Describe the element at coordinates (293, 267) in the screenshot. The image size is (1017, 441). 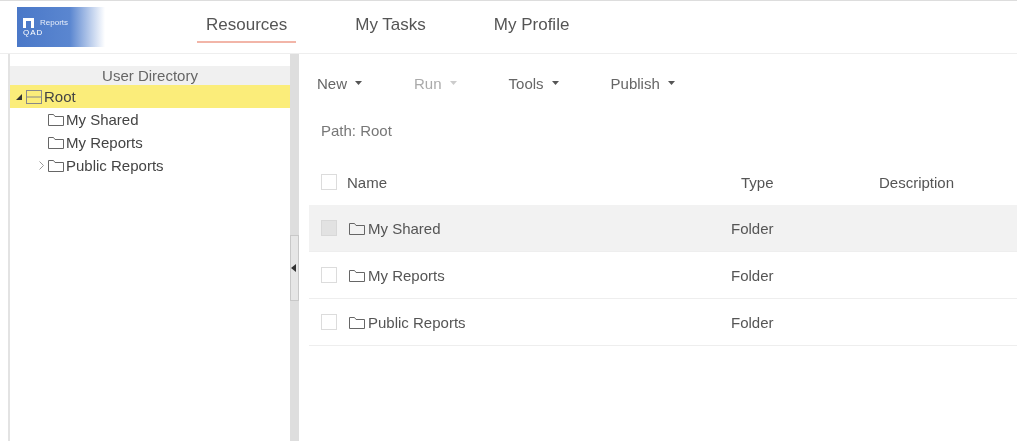
I see `collapse-arrow-icon` at that location.